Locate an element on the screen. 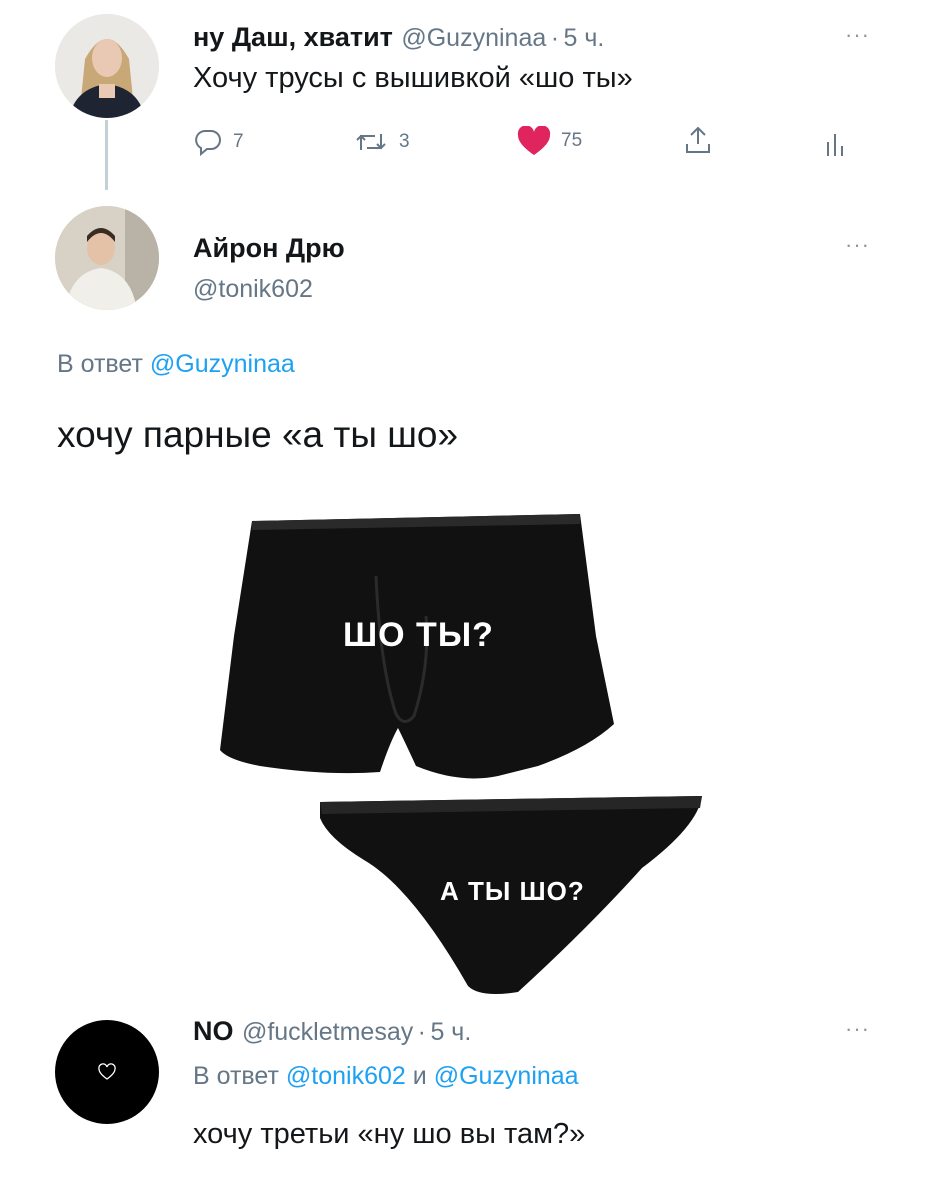 The height and width of the screenshot is (1200, 930). display-name: NO is located at coordinates (213, 1031).